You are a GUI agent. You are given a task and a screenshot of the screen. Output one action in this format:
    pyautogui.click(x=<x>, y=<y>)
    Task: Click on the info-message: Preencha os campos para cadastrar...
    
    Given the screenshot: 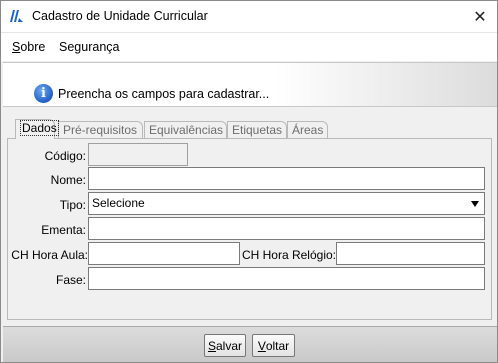 What is the action you would take?
    pyautogui.click(x=164, y=94)
    